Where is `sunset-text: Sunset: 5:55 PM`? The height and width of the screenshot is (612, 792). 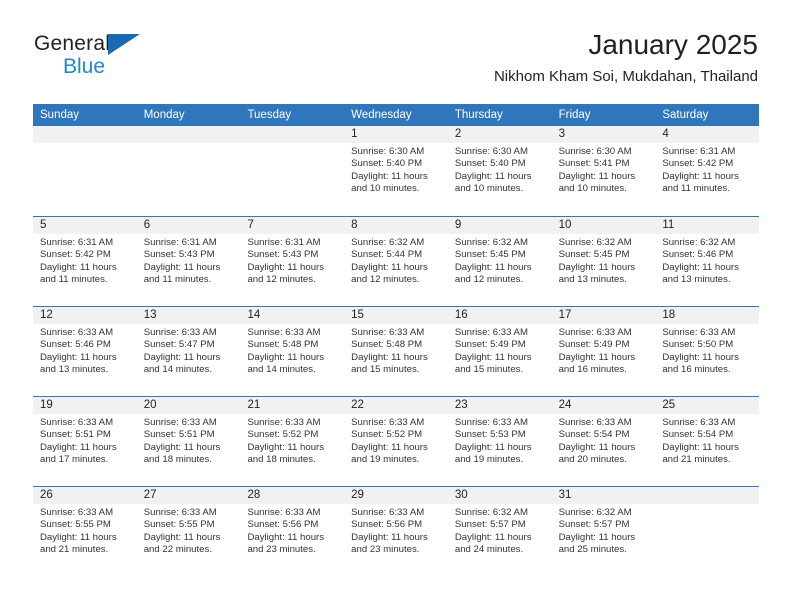 sunset-text: Sunset: 5:55 PM is located at coordinates (75, 525).